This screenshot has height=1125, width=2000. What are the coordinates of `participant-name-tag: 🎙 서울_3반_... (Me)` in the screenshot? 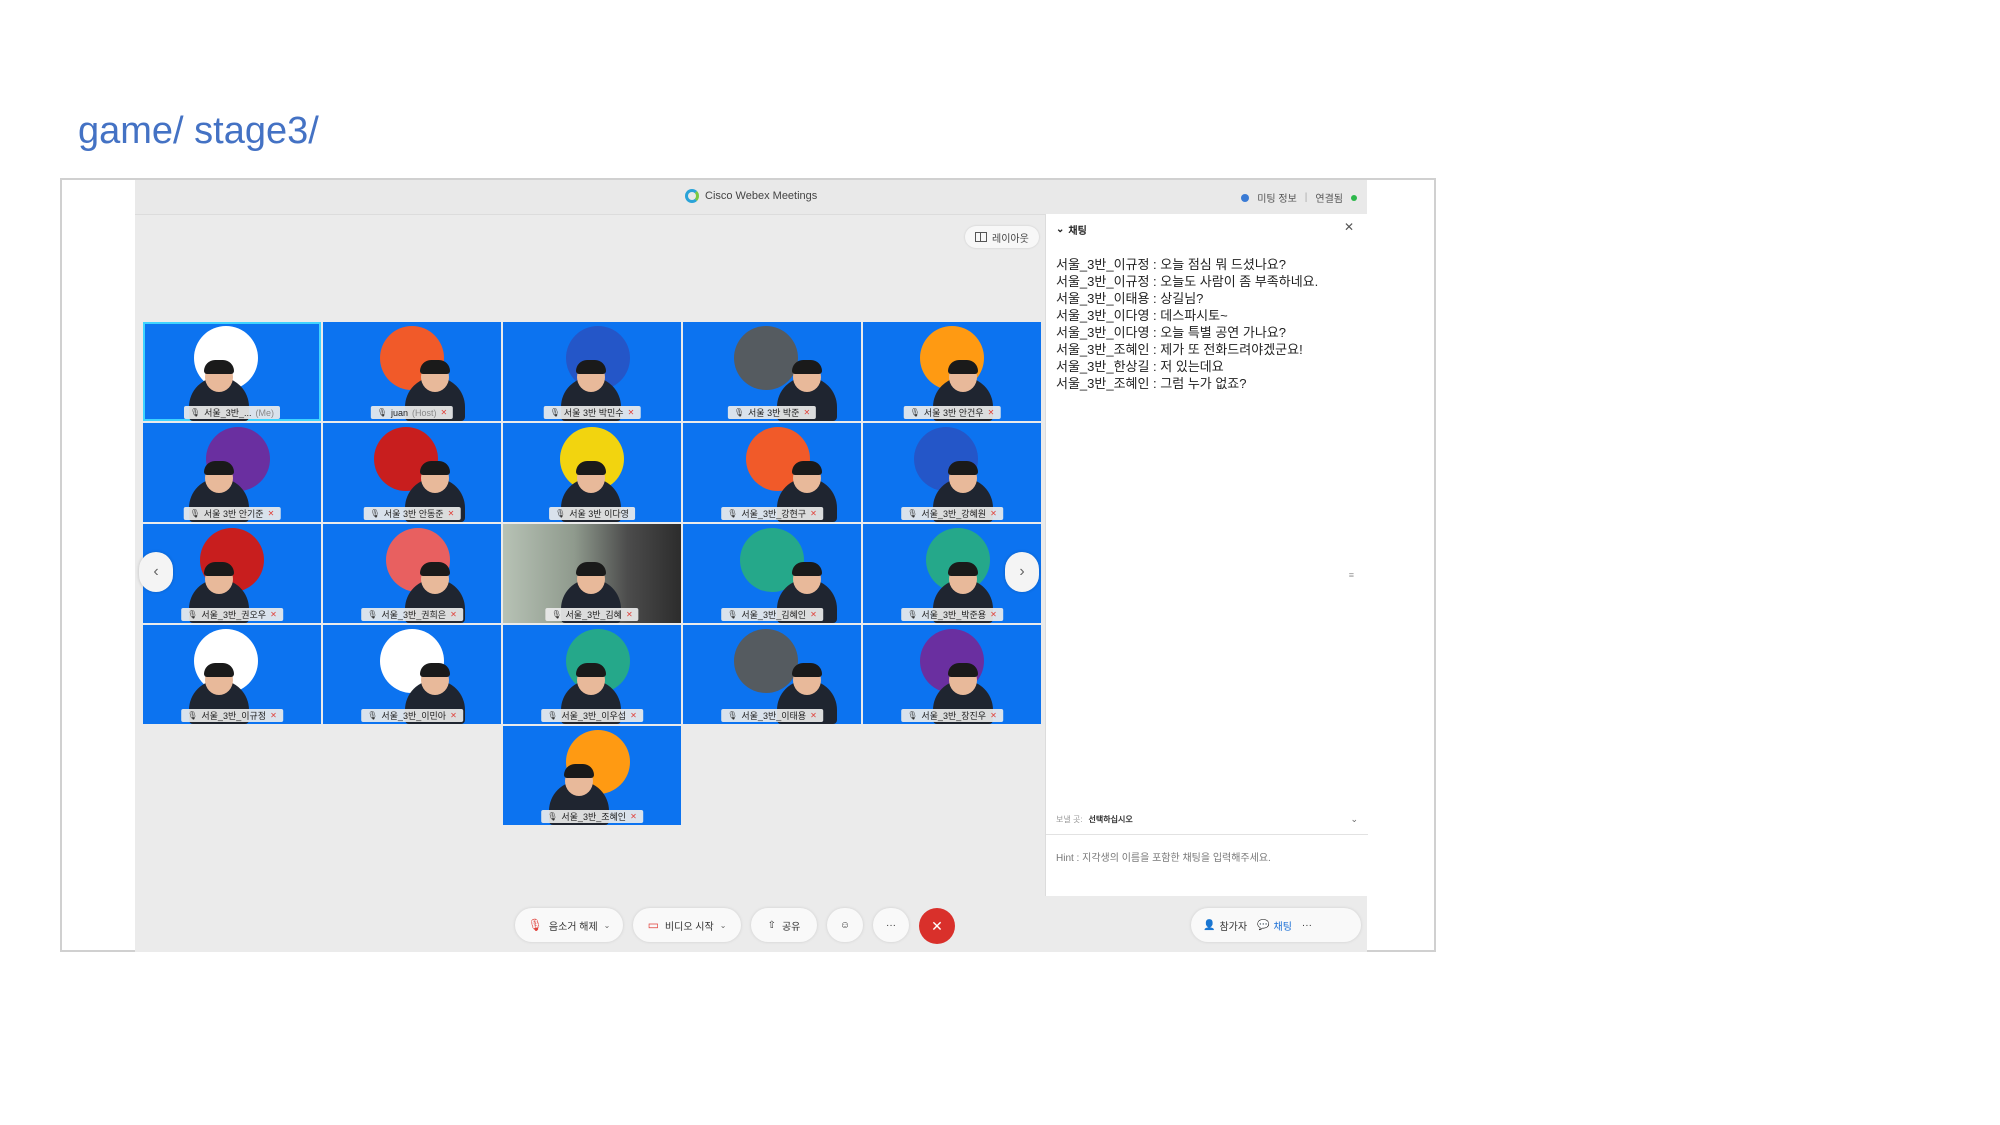 It's located at (232, 412).